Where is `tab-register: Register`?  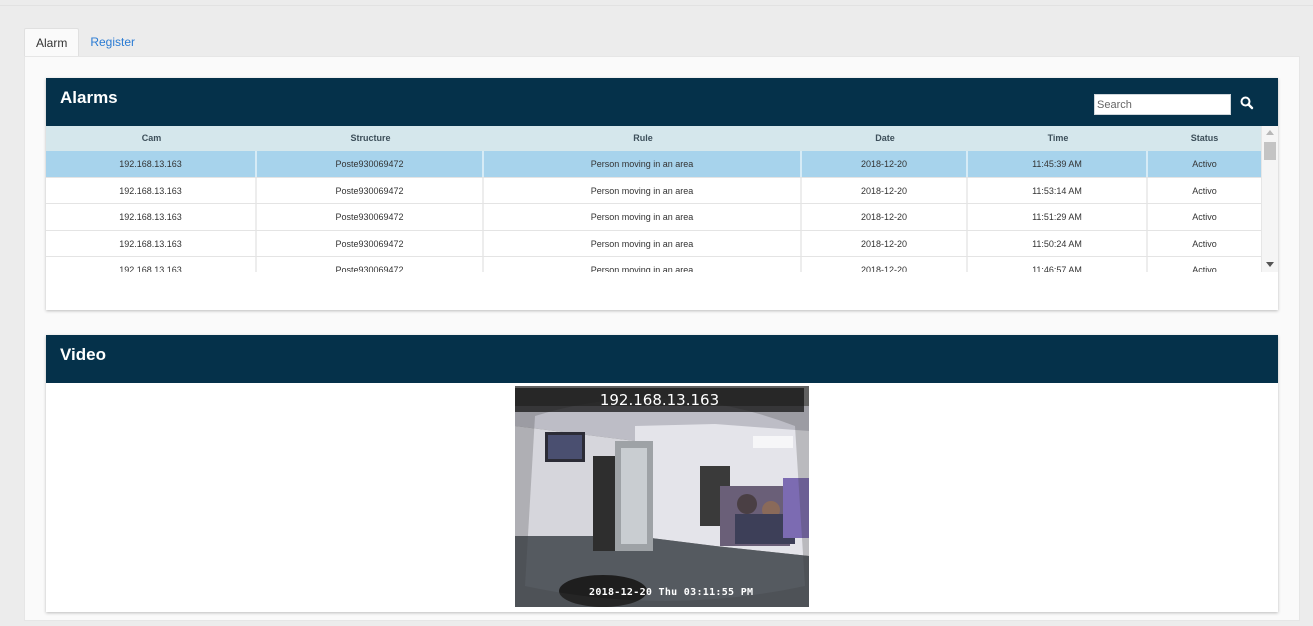
tab-register: Register is located at coordinates (112, 42).